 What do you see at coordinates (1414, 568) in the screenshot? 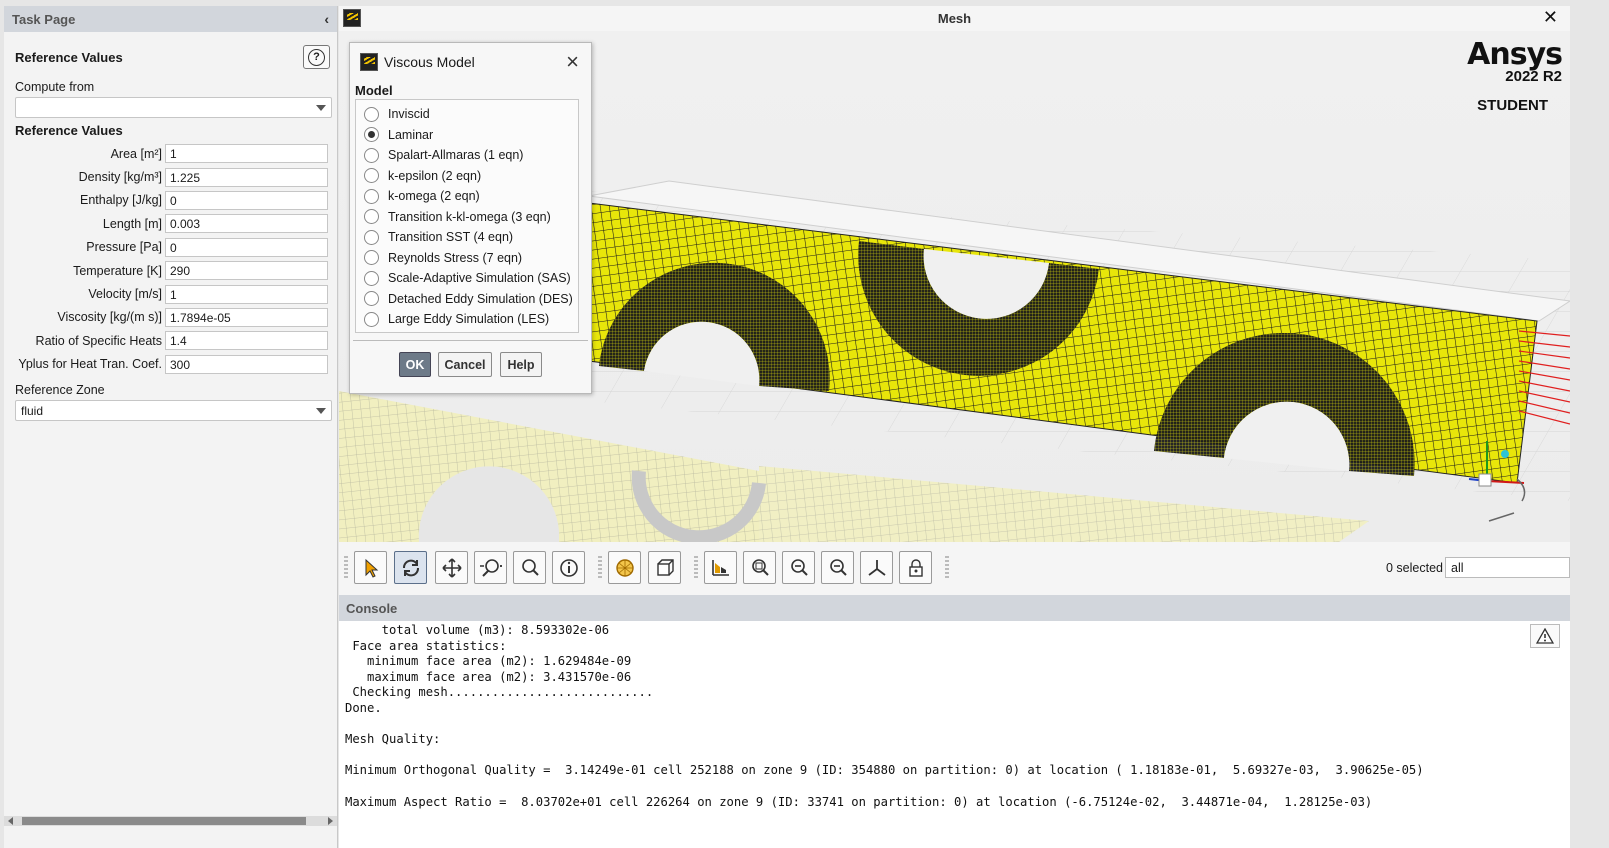
I see `selected-count: 0 selected` at bounding box center [1414, 568].